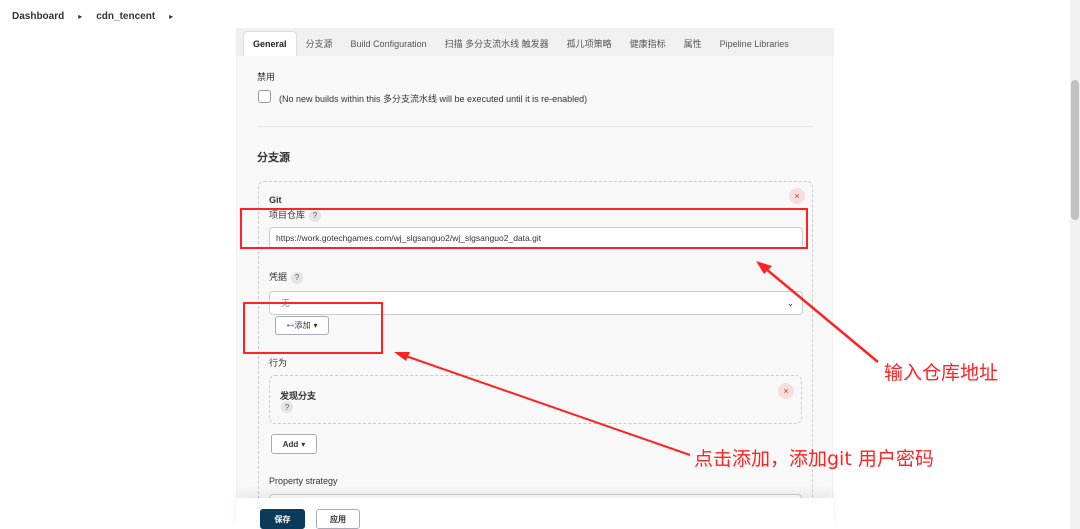 The width and height of the screenshot is (1080, 529). Describe the element at coordinates (402, 356) in the screenshot. I see `arrow-head` at that location.